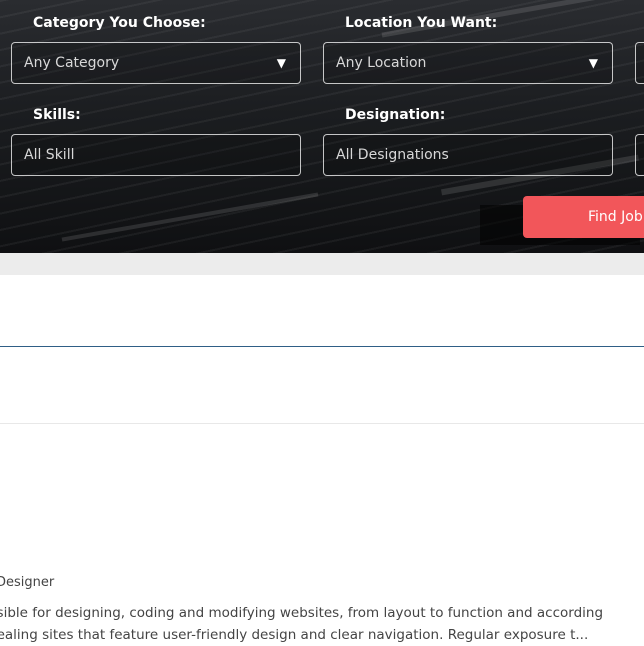 The image size is (644, 646). I want to click on job-title: Designer, so click(27, 582).